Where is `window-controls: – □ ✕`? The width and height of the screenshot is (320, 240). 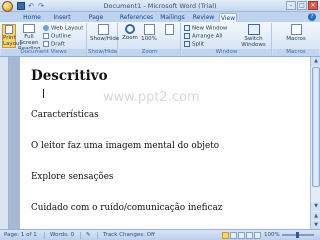 window-controls: – □ ✕ is located at coordinates (302, 5).